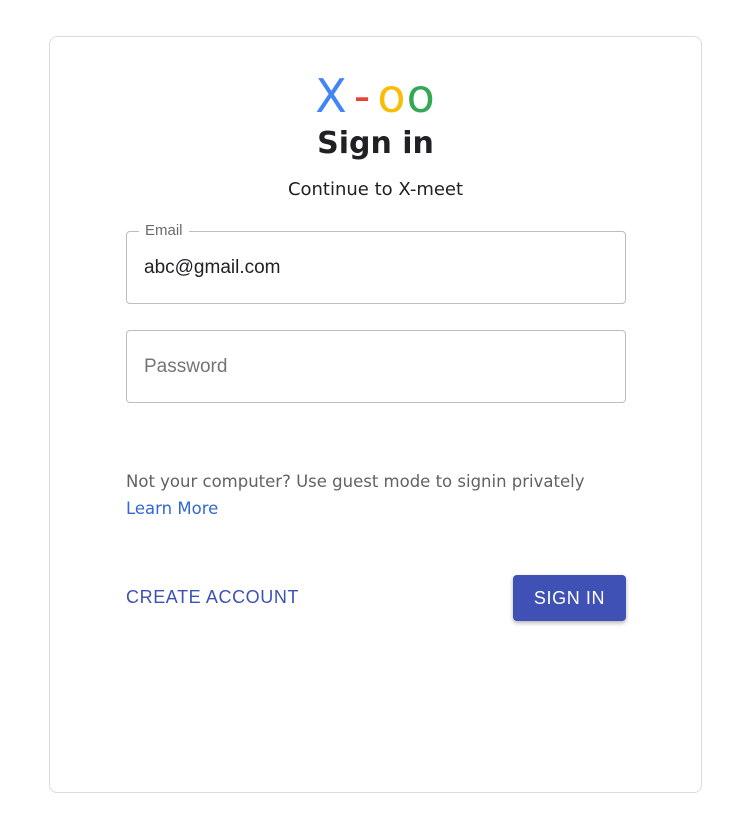  I want to click on page-subtitle: Continue to X-meet, so click(375, 189).